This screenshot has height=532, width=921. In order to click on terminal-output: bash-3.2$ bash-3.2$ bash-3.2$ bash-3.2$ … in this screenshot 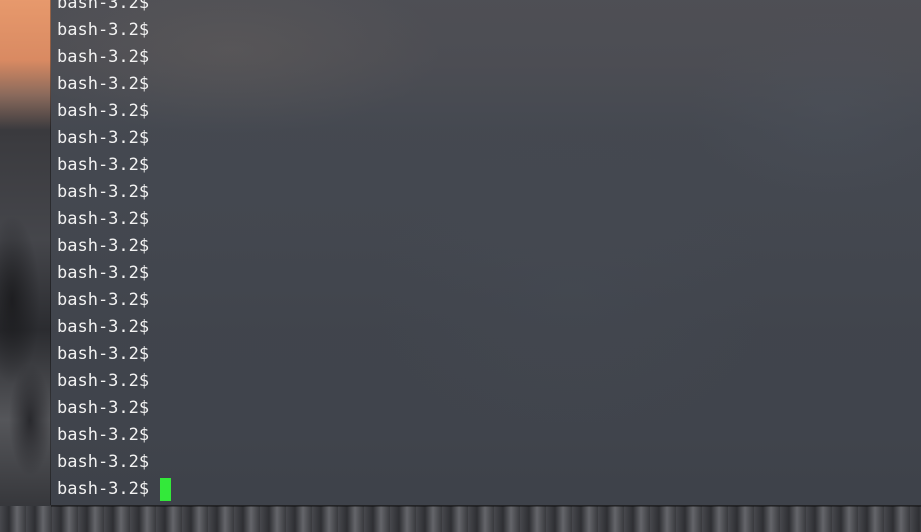, I will do `click(114, 251)`.